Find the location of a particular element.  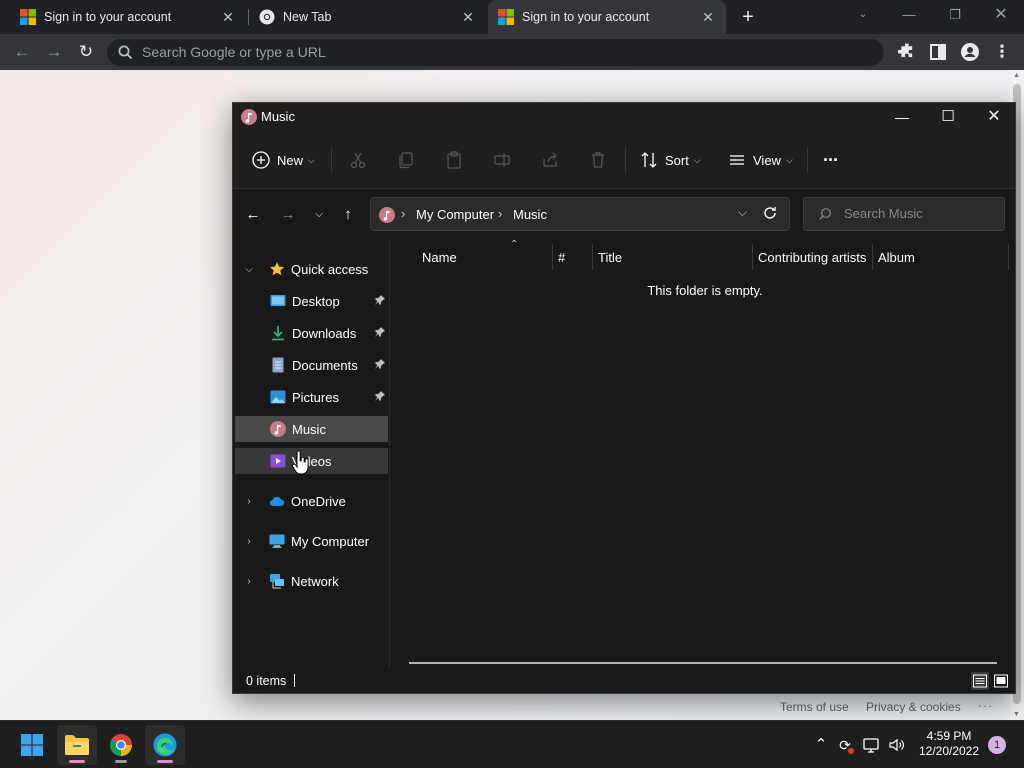

maximize-icon: ☐ is located at coordinates (948, 117).